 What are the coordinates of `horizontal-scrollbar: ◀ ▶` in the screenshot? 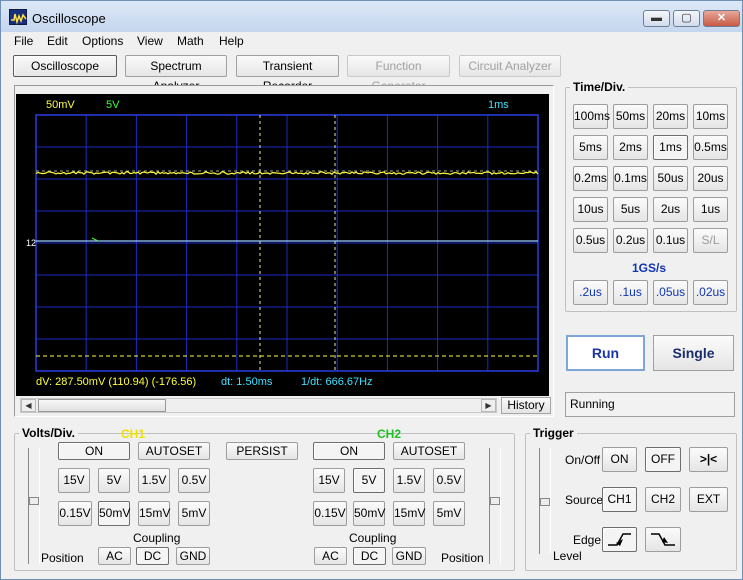 It's located at (258, 405).